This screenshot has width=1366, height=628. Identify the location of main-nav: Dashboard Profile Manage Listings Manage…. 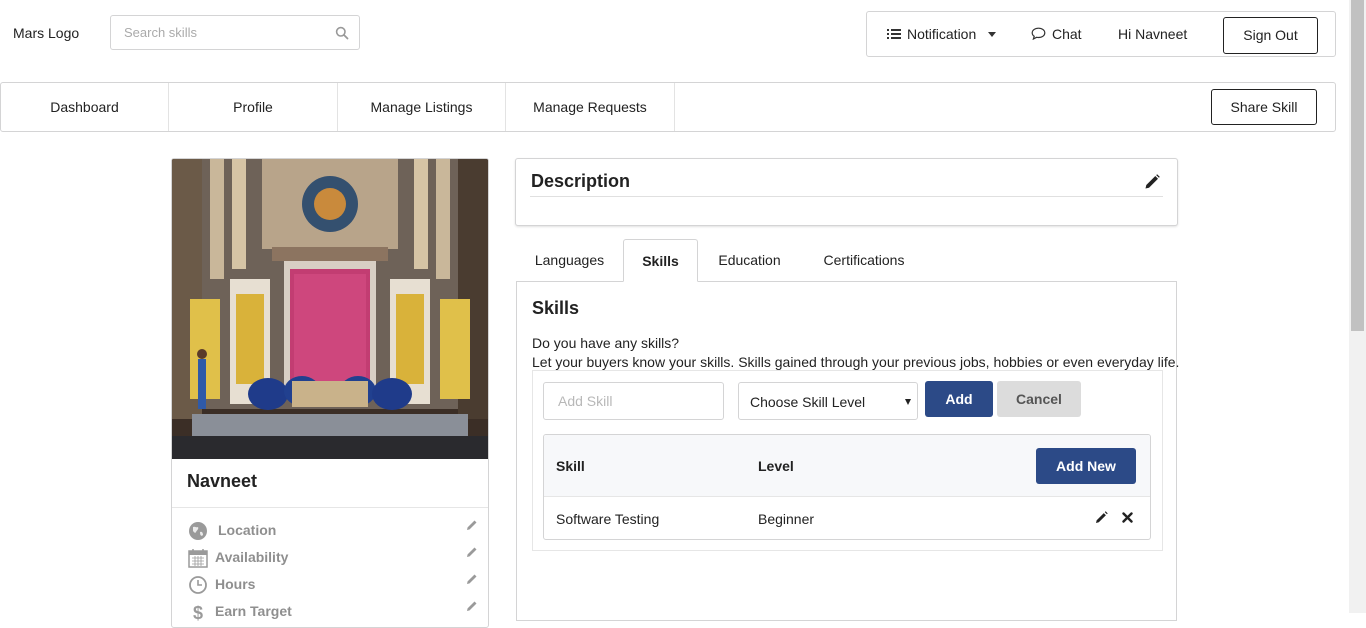
(668, 107).